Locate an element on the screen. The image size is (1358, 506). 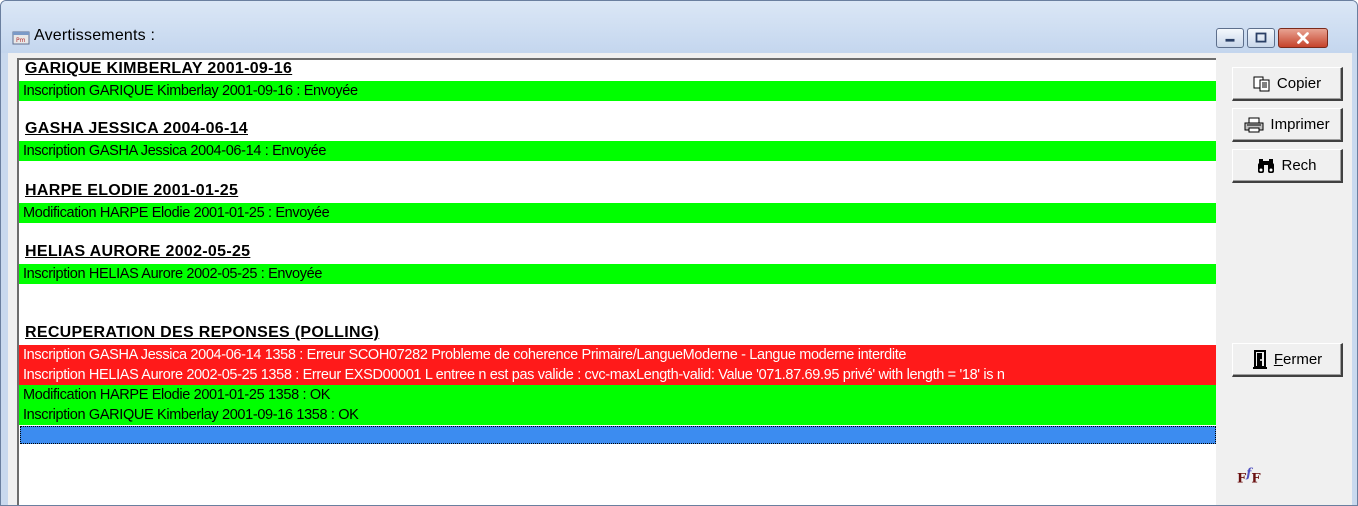
minimize-button is located at coordinates (1230, 38).